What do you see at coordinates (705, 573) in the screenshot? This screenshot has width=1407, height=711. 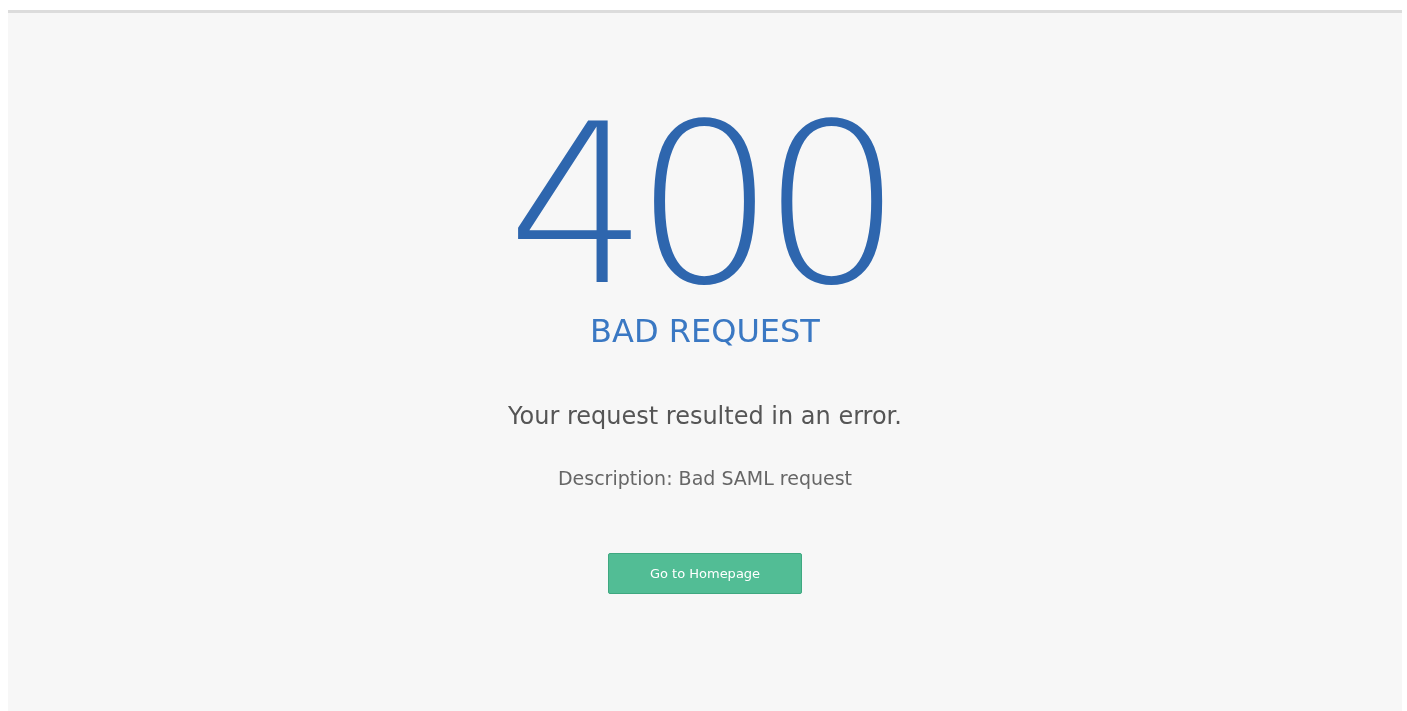 I see `homepage-button: Go to Homepage` at bounding box center [705, 573].